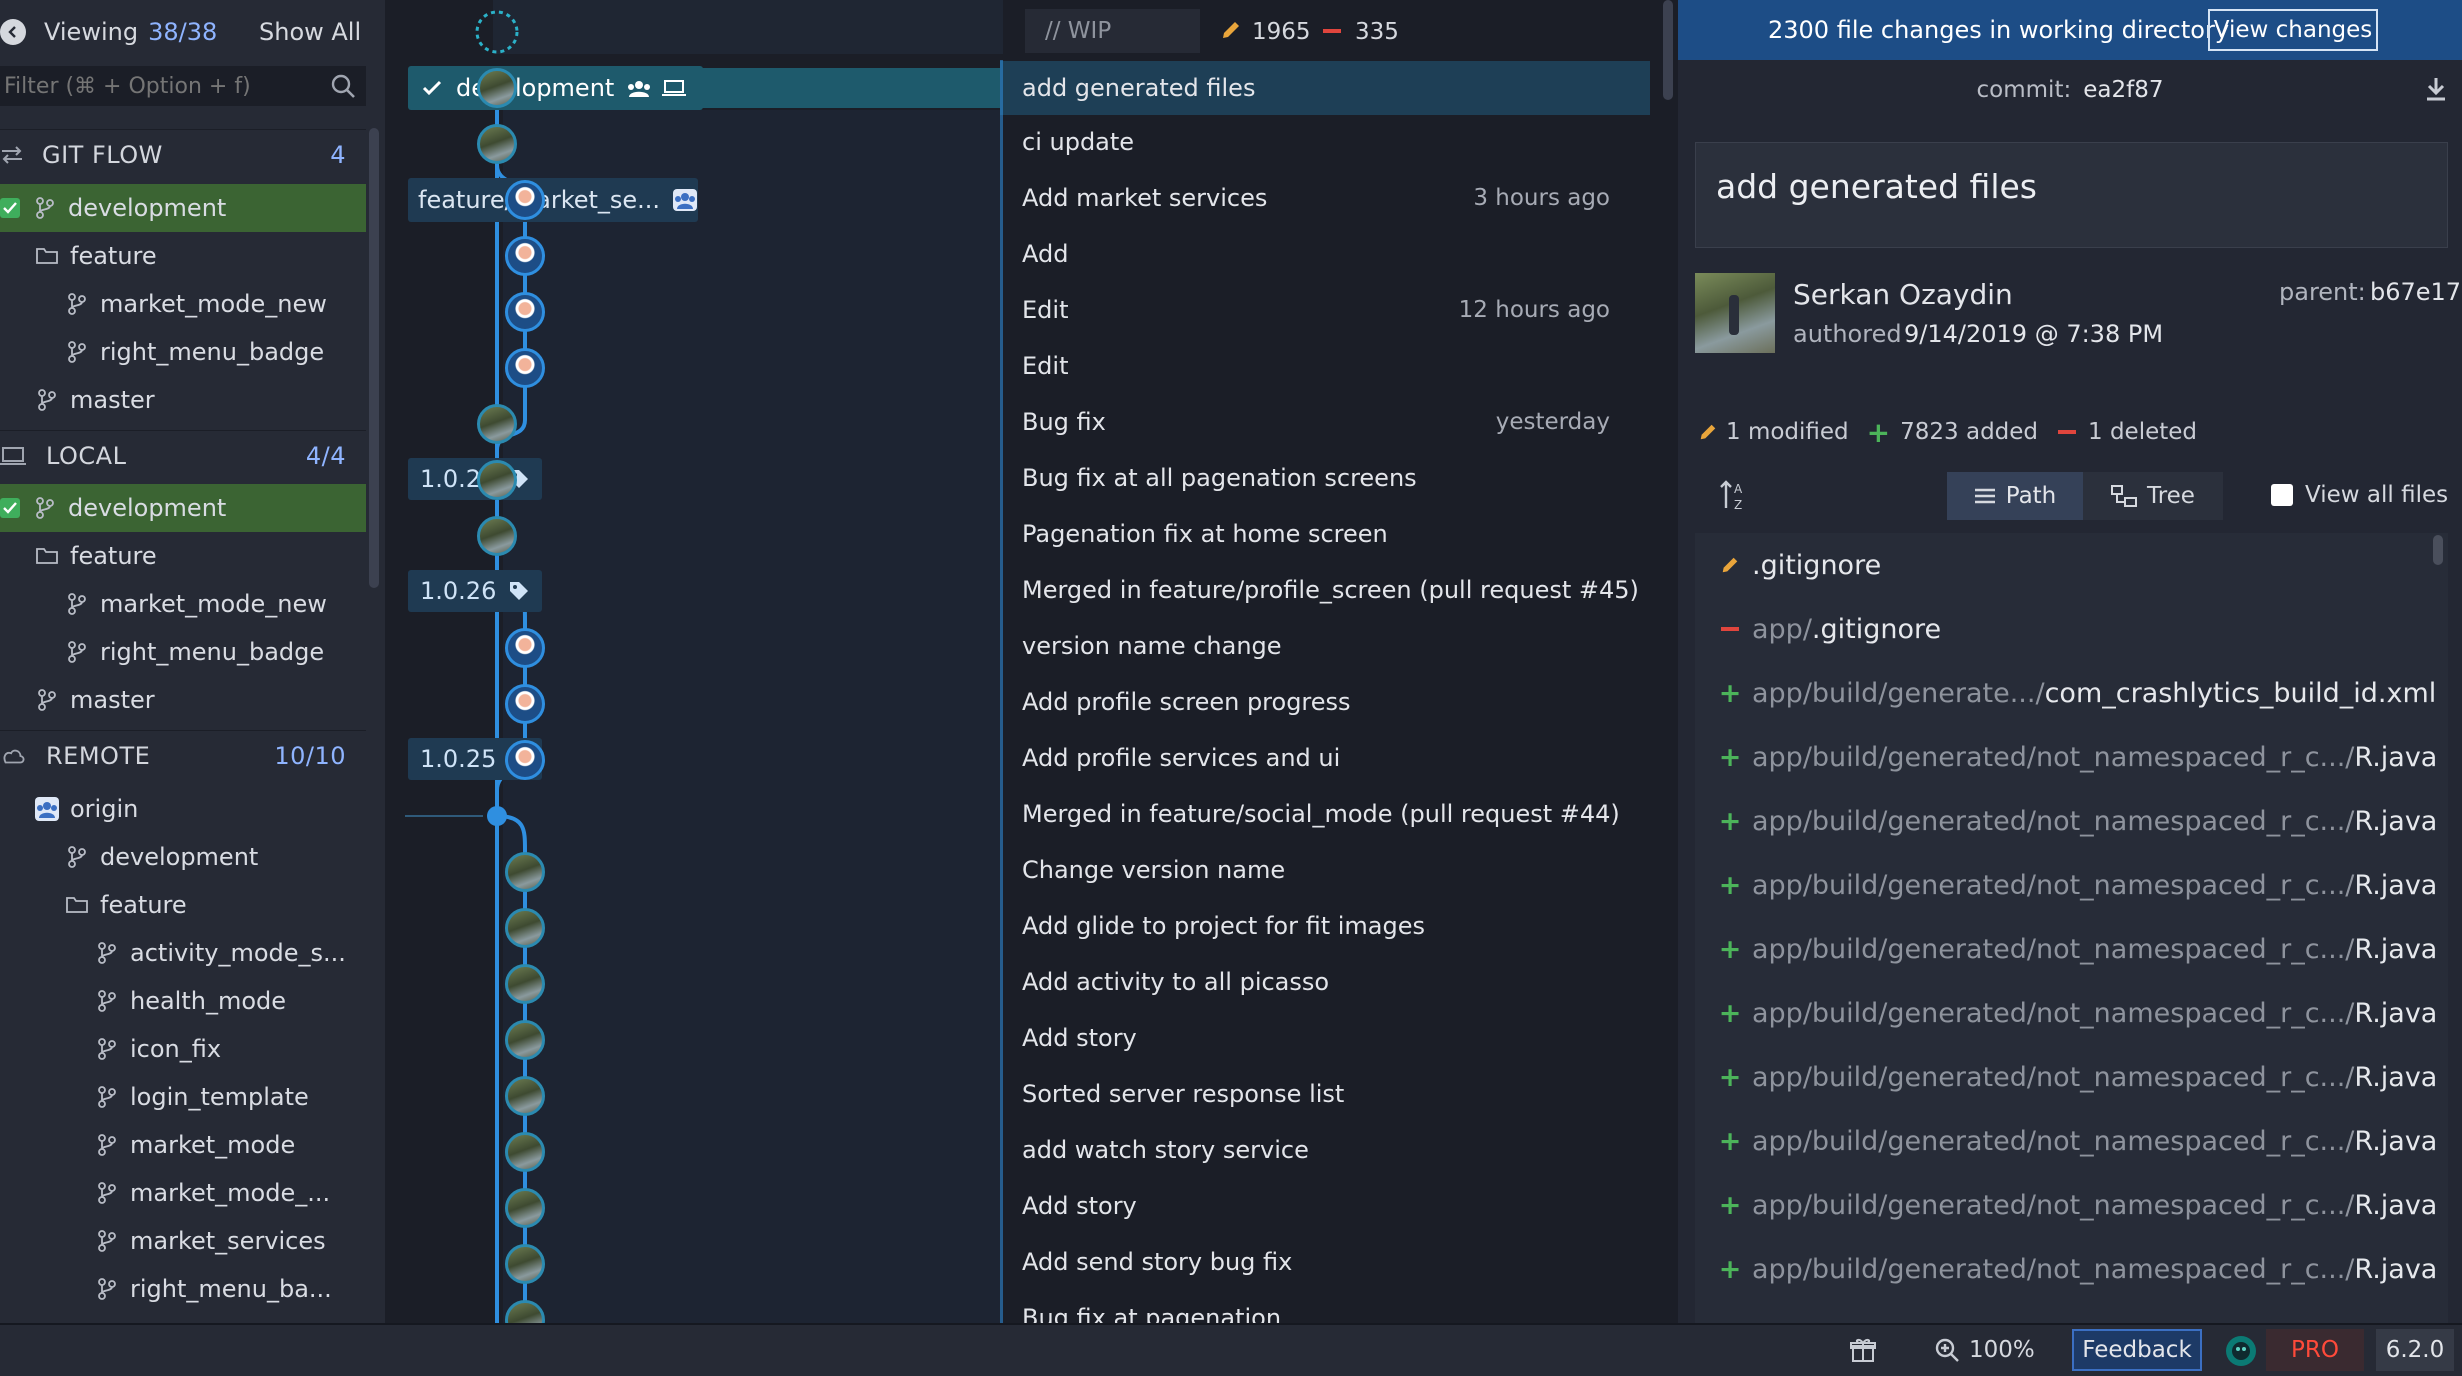 The height and width of the screenshot is (1376, 2462). I want to click on tree-view-button: Tree, so click(2153, 496).